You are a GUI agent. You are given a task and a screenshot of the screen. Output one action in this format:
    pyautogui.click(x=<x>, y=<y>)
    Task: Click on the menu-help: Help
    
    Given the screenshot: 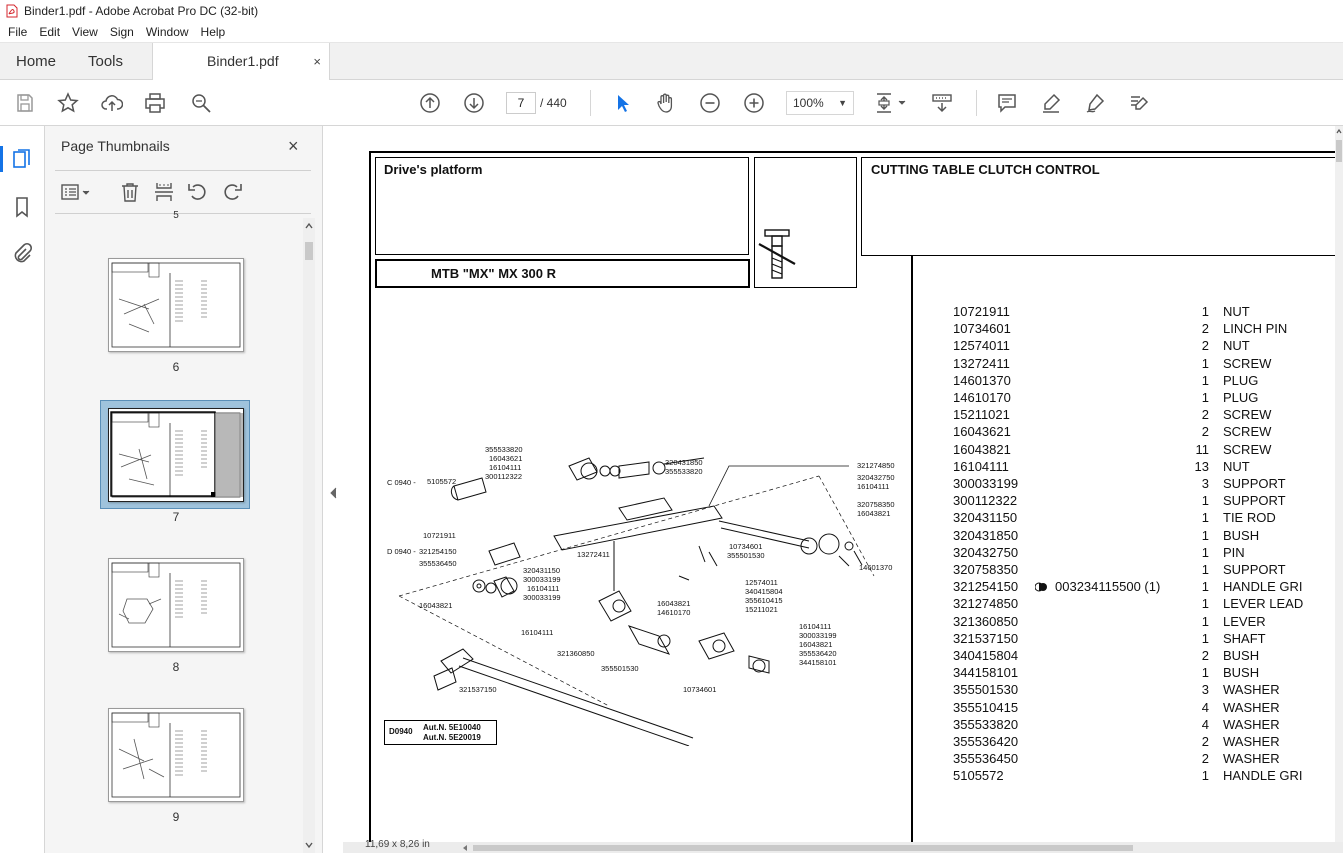 What is the action you would take?
    pyautogui.click(x=213, y=32)
    